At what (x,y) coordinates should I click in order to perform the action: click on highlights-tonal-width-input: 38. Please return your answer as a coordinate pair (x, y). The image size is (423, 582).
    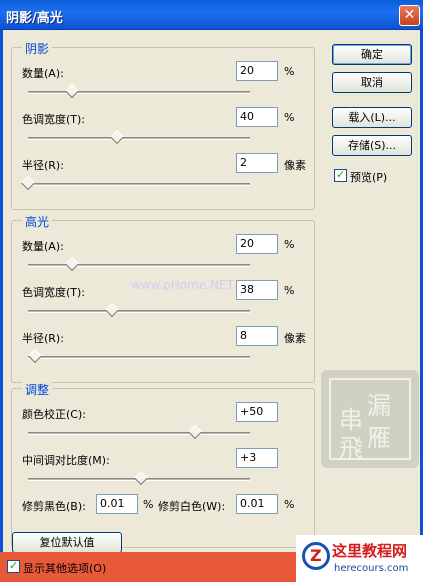
    Looking at the image, I should click on (257, 290).